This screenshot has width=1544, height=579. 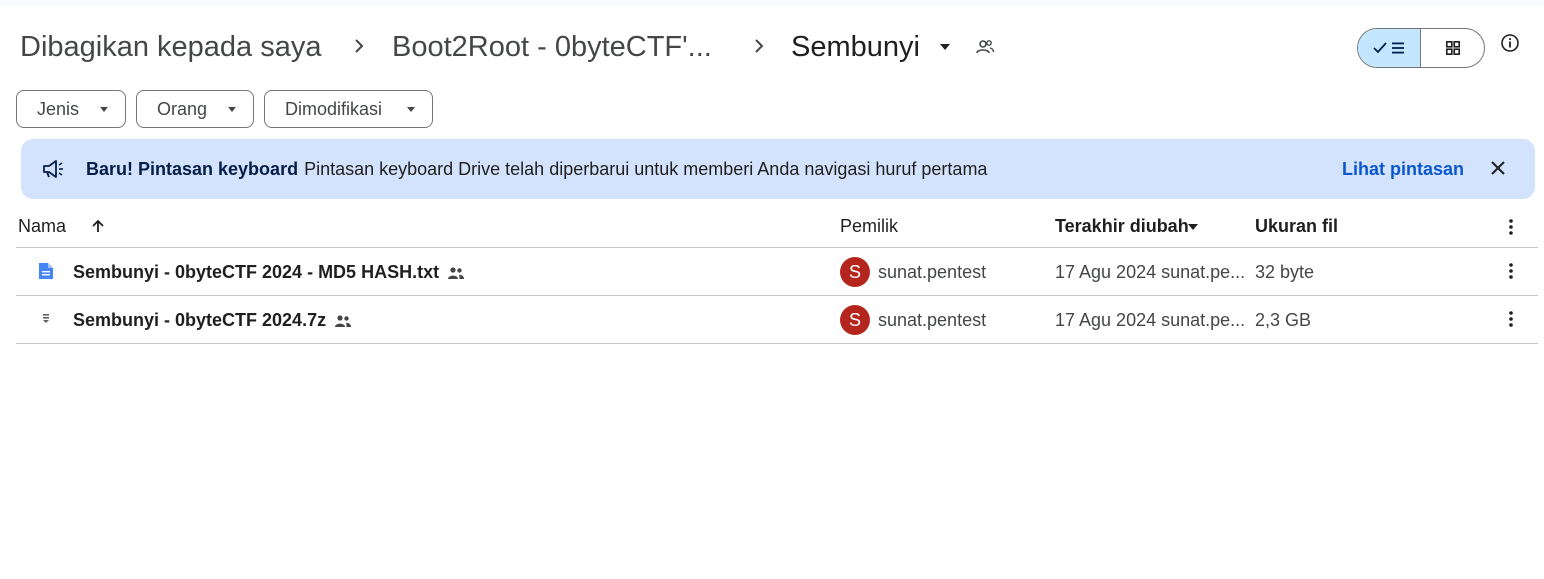 What do you see at coordinates (1498, 168) in the screenshot?
I see `close-icon` at bounding box center [1498, 168].